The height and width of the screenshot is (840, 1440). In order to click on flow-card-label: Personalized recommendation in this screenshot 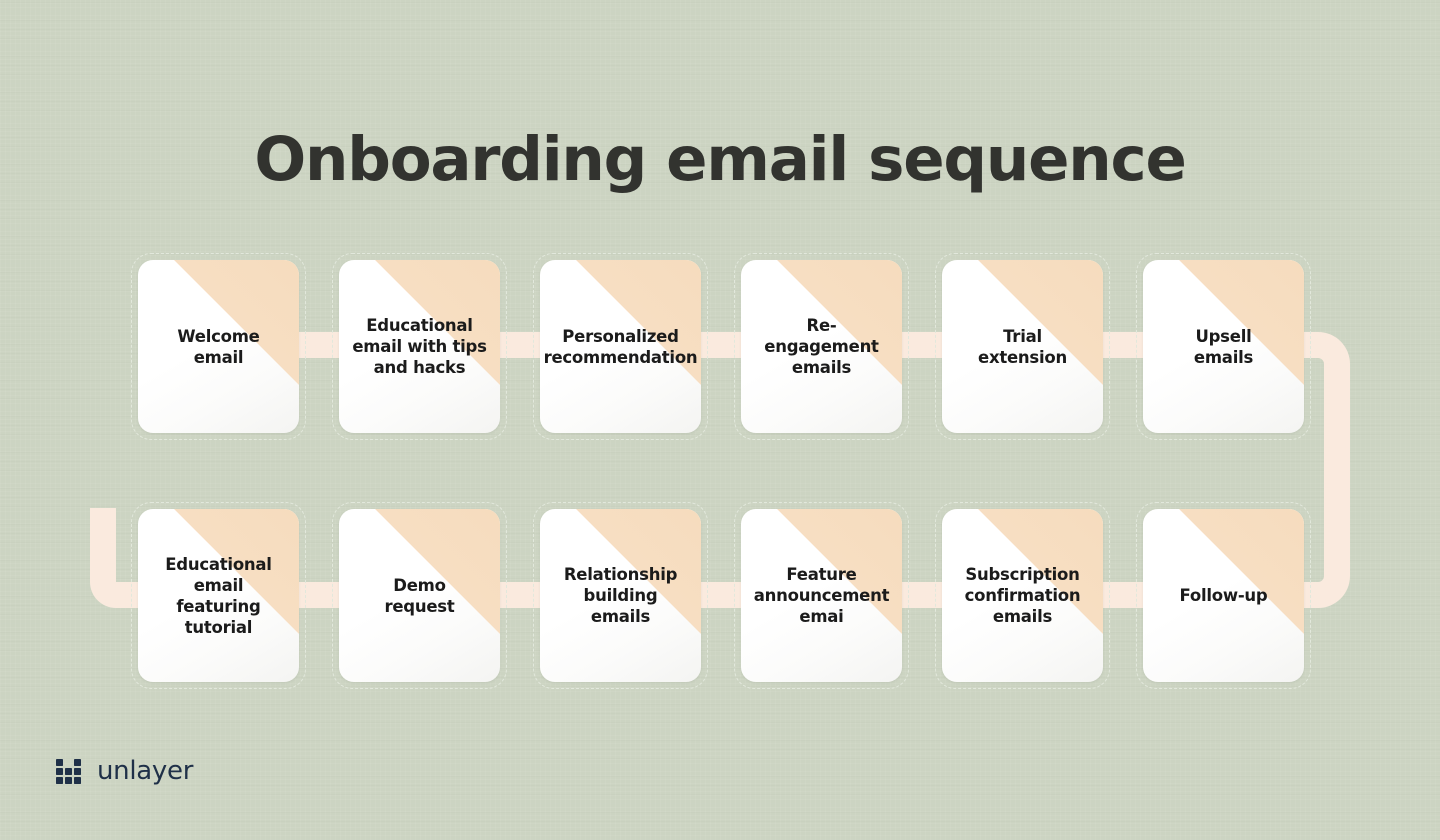, I will do `click(620, 346)`.